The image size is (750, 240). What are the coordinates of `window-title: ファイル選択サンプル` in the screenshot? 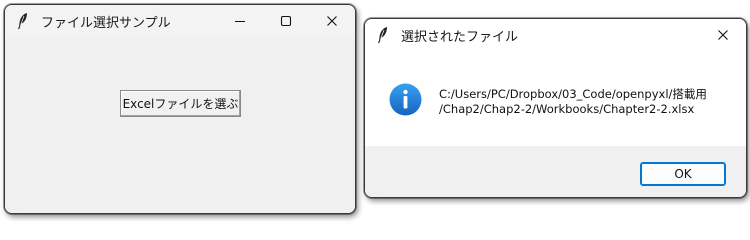 It's located at (106, 23).